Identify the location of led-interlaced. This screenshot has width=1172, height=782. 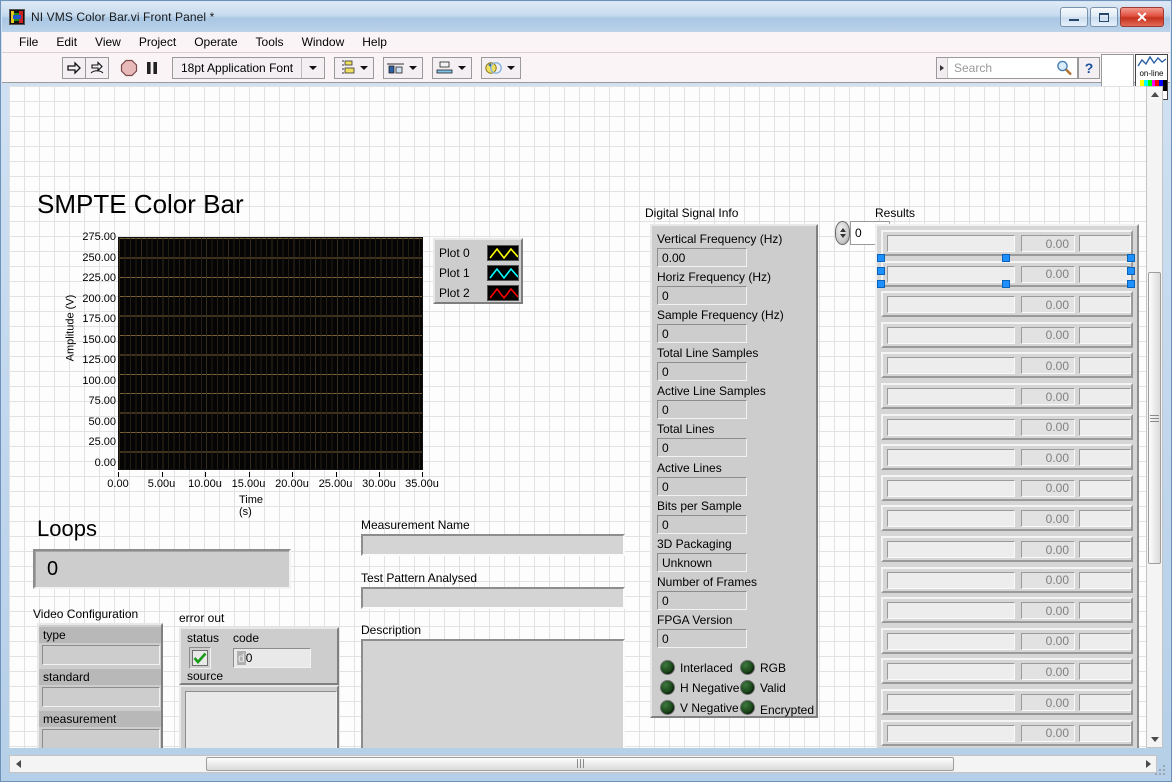
(667, 667).